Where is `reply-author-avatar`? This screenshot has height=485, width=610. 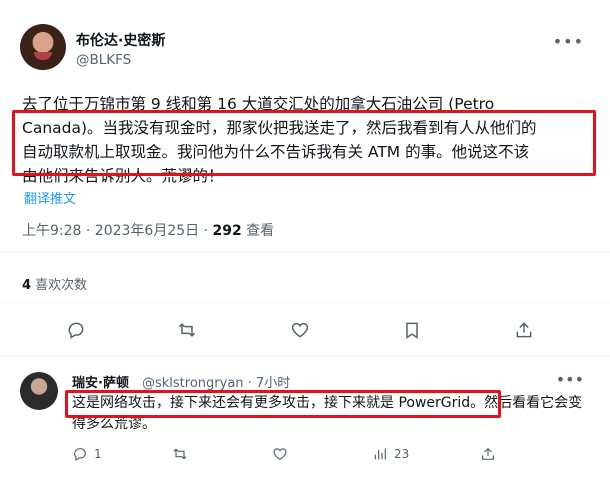
reply-author-avatar is located at coordinates (39, 391).